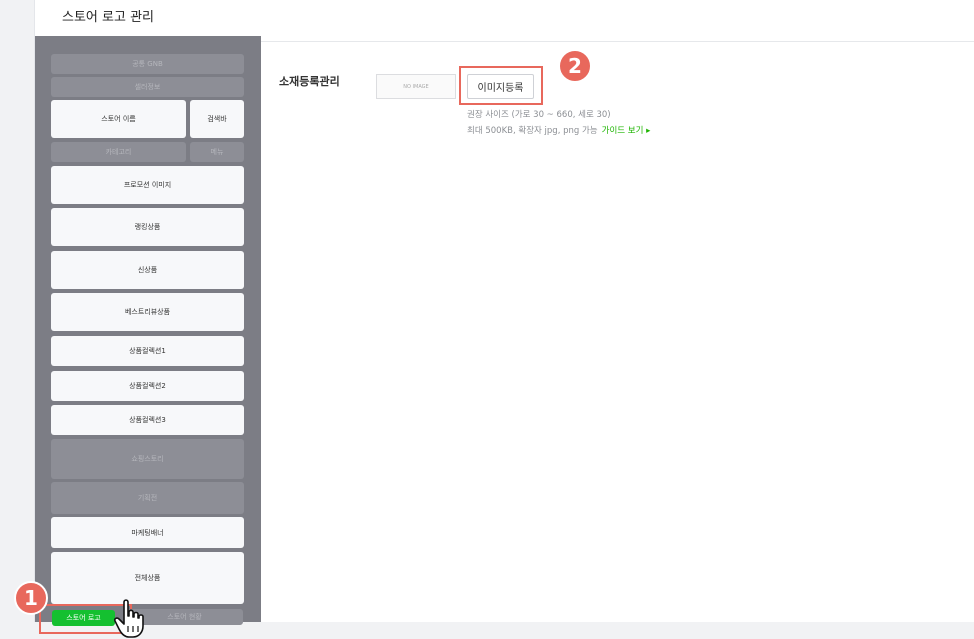 The width and height of the screenshot is (974, 639). I want to click on layout-block-exhibition: 기획전, so click(147, 498).